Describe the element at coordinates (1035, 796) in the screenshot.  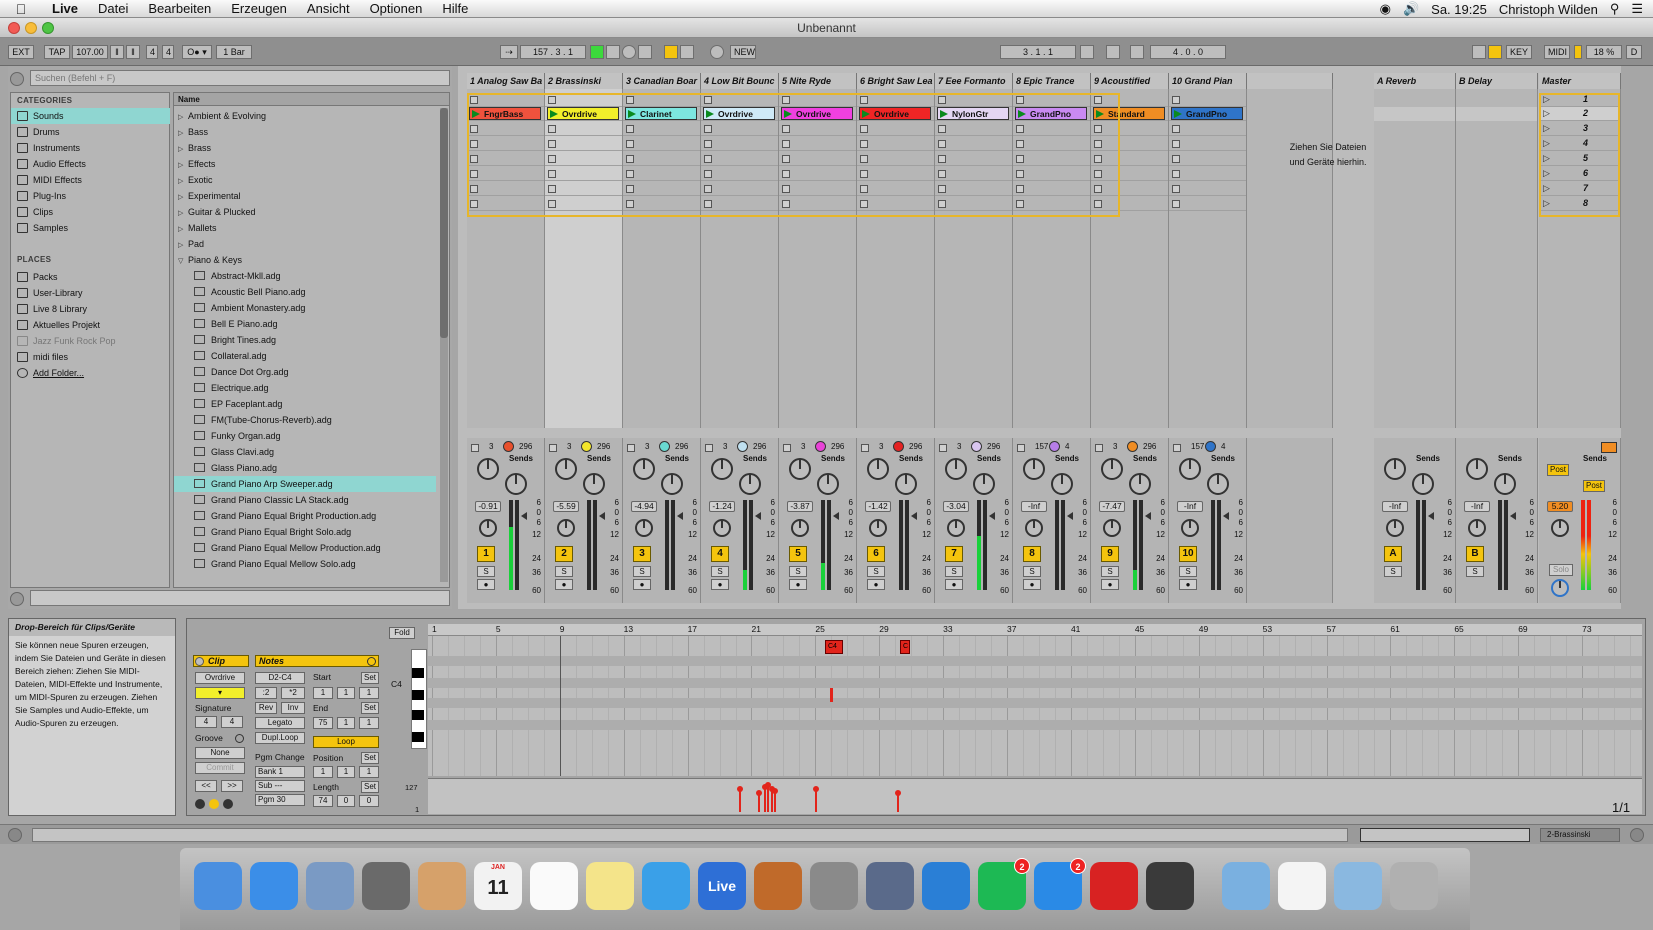
I see `velocity-editor` at that location.